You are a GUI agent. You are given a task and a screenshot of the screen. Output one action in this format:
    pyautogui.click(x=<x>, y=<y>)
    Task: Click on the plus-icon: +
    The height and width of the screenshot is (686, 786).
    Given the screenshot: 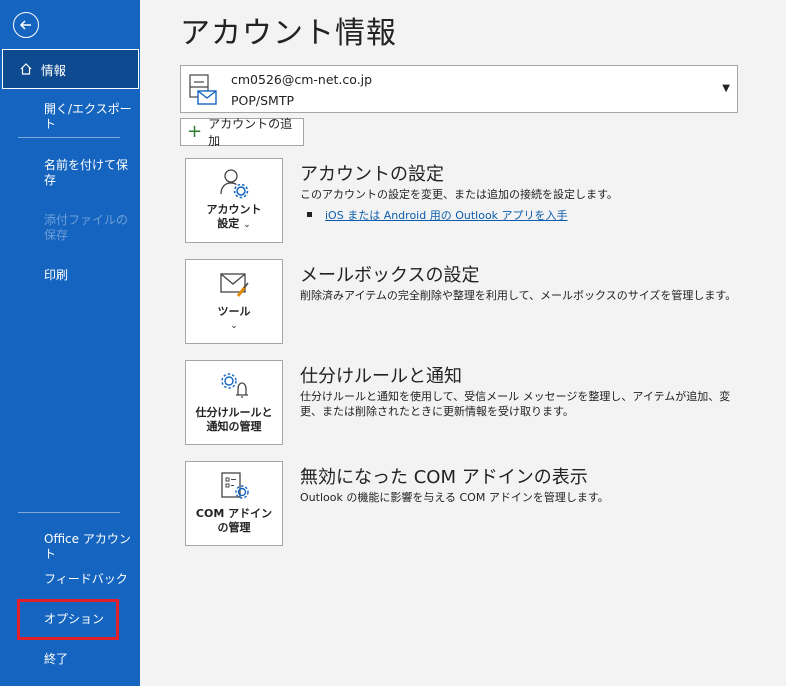 What is the action you would take?
    pyautogui.click(x=195, y=131)
    